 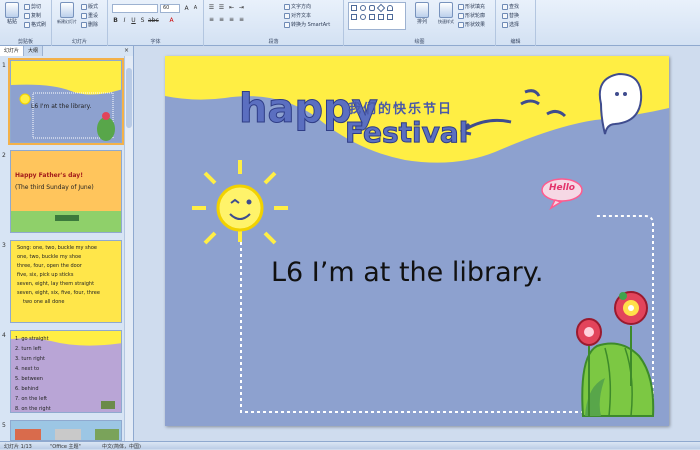 I want to click on thumb-2-line-1: Happy Father's day!, so click(x=49, y=175).